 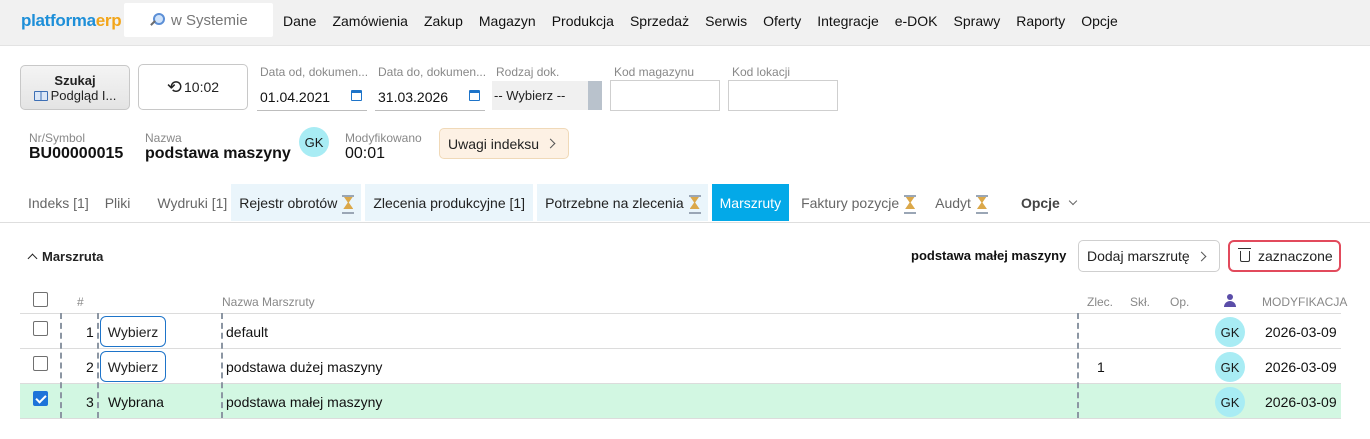 What do you see at coordinates (90, 332) in the screenshot?
I see `row-index: 1` at bounding box center [90, 332].